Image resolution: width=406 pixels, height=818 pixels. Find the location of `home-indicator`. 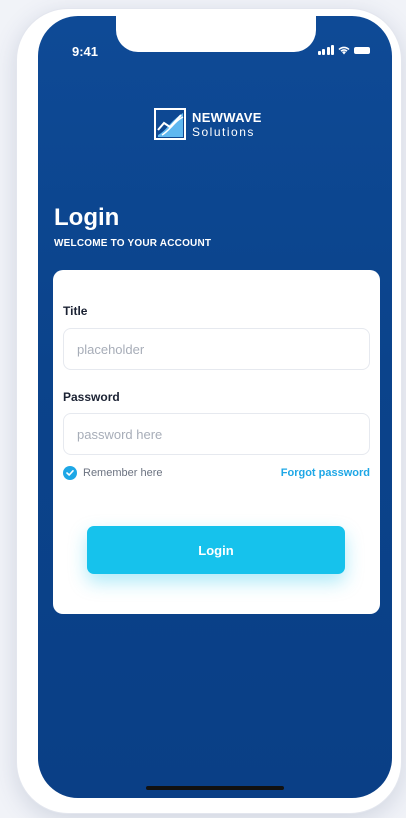

home-indicator is located at coordinates (215, 788).